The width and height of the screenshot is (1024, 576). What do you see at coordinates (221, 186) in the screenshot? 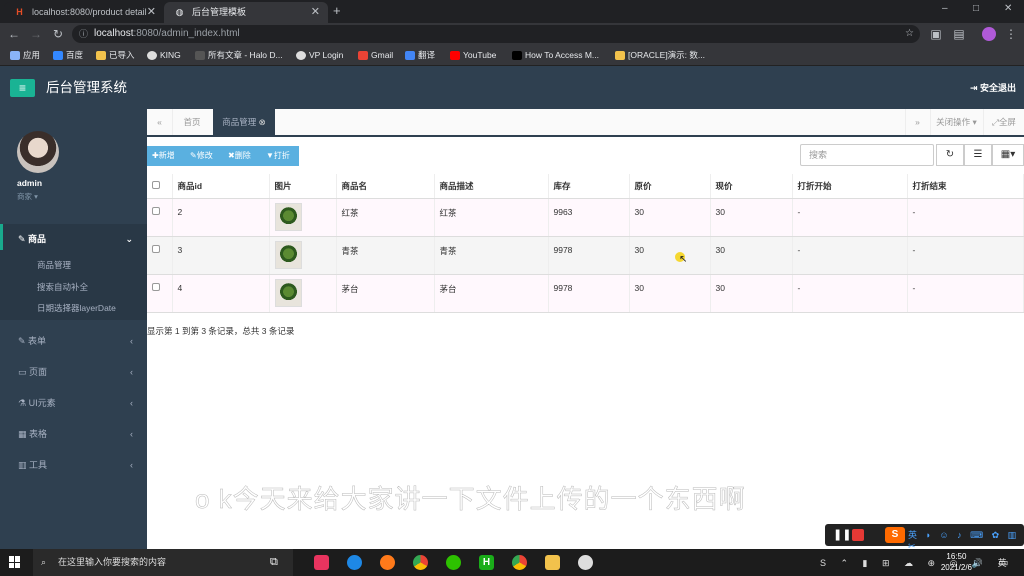
I see `column-header: 商品id` at bounding box center [221, 186].